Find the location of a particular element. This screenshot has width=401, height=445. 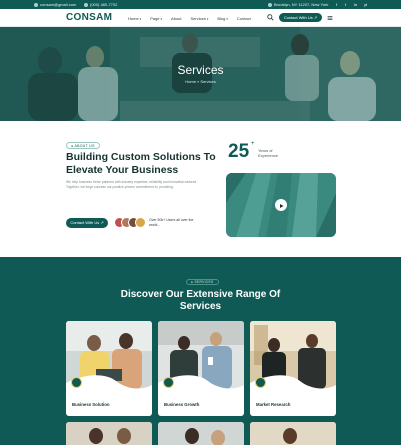

breadcrumb: Home » Services is located at coordinates (200, 81).